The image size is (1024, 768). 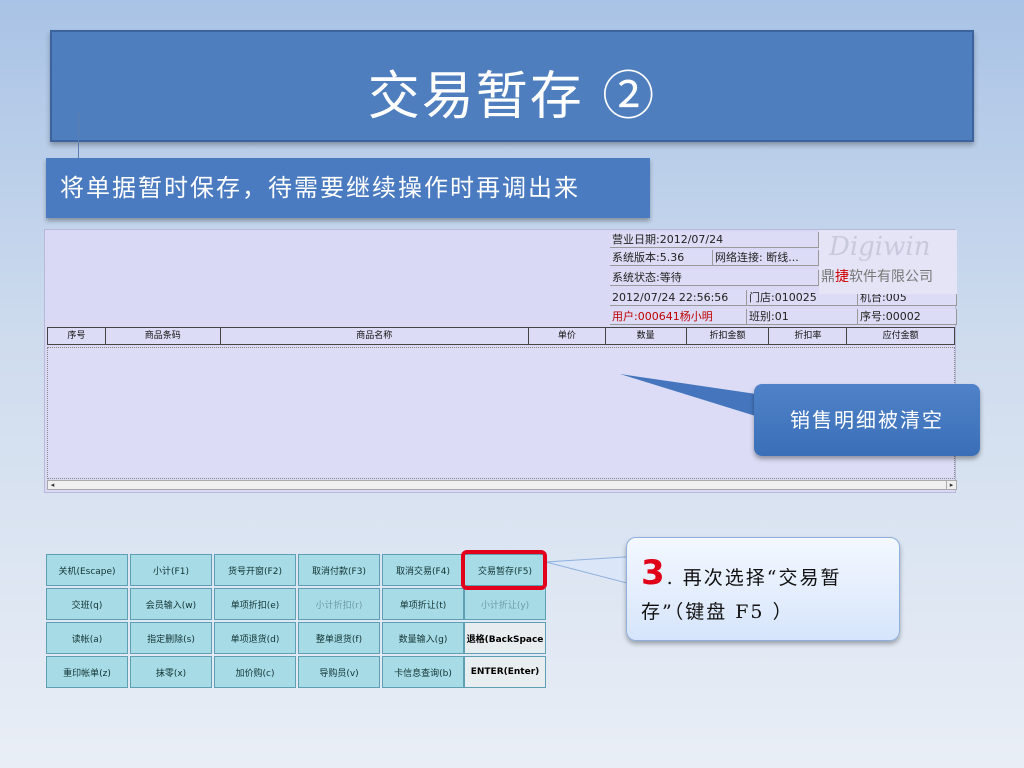 I want to click on title-connector-line, so click(x=78, y=136).